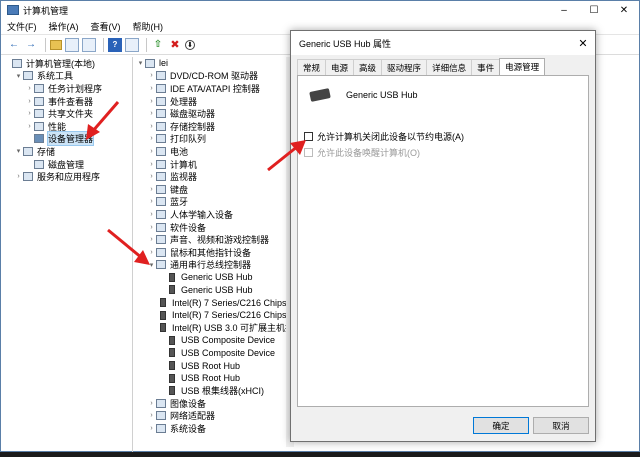  I want to click on properties-icon, so click(89, 44).